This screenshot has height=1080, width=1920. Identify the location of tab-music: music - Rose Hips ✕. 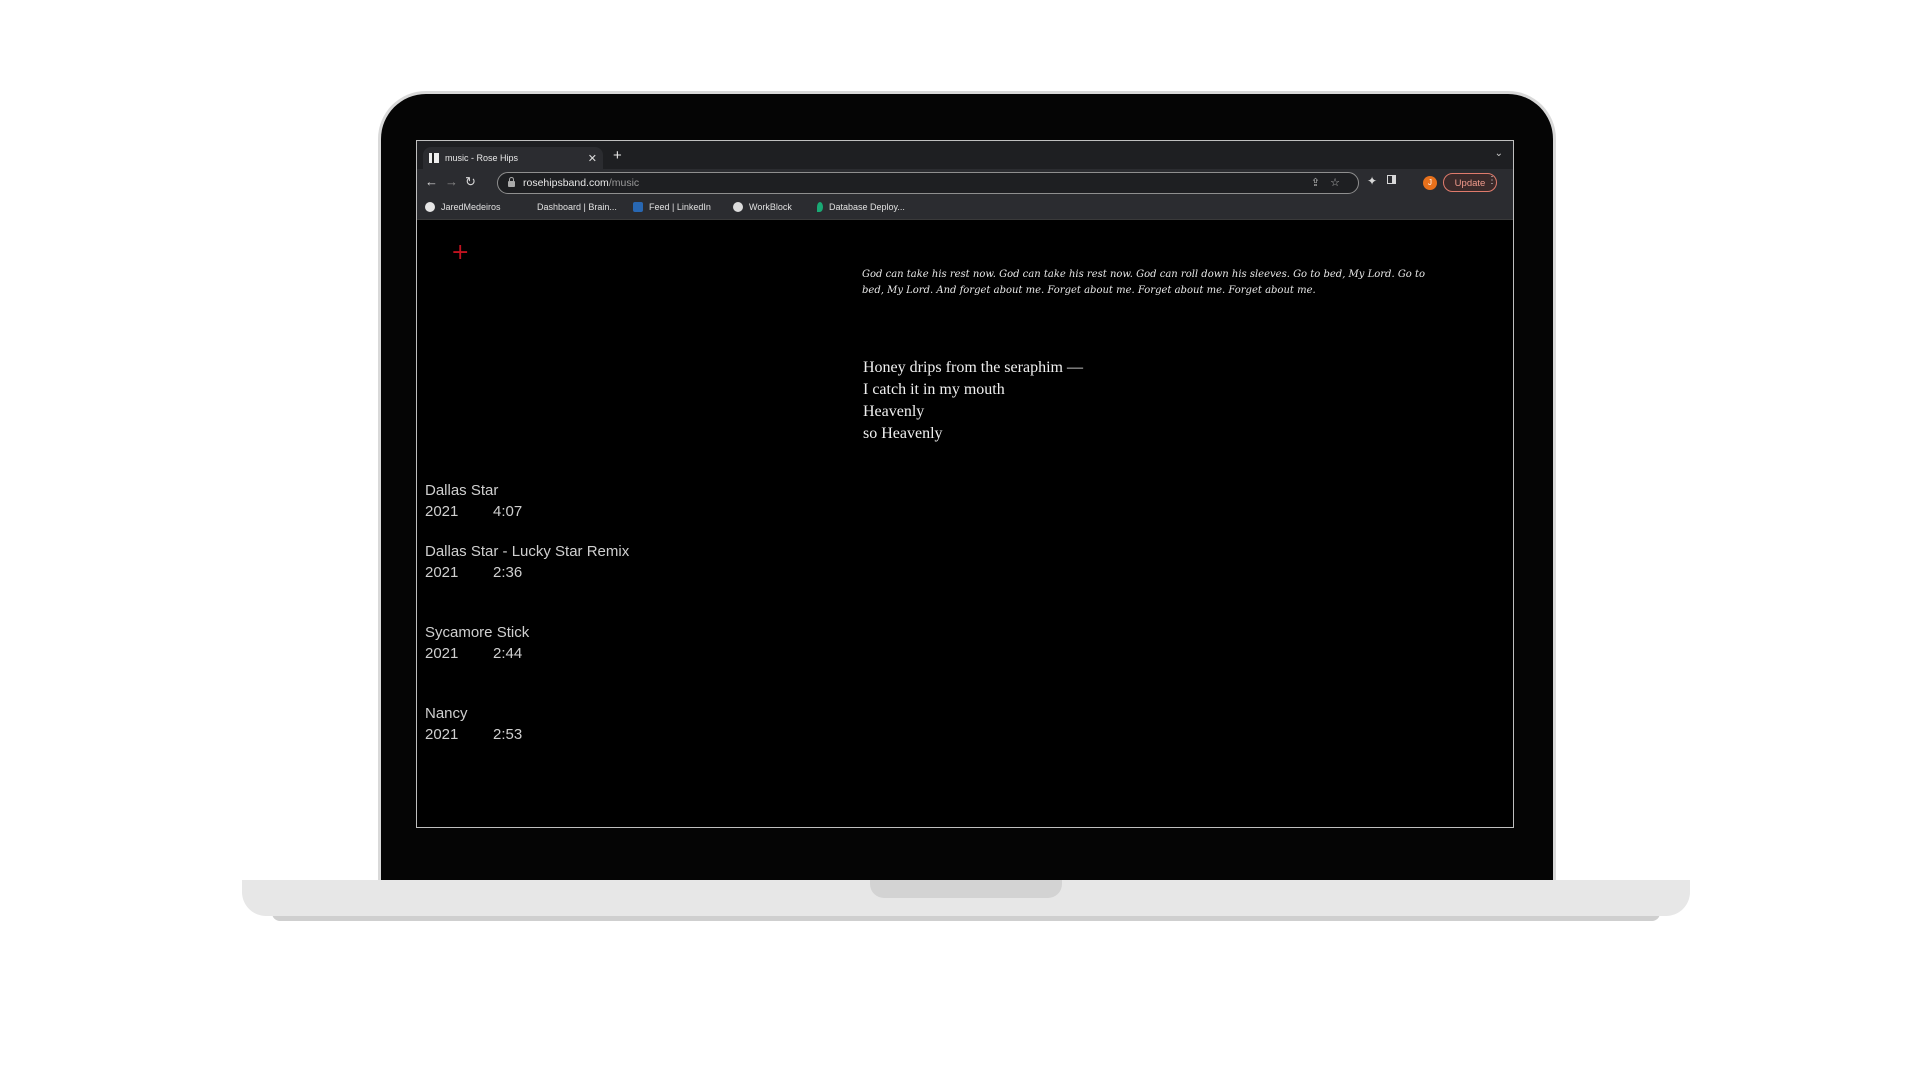
(513, 158).